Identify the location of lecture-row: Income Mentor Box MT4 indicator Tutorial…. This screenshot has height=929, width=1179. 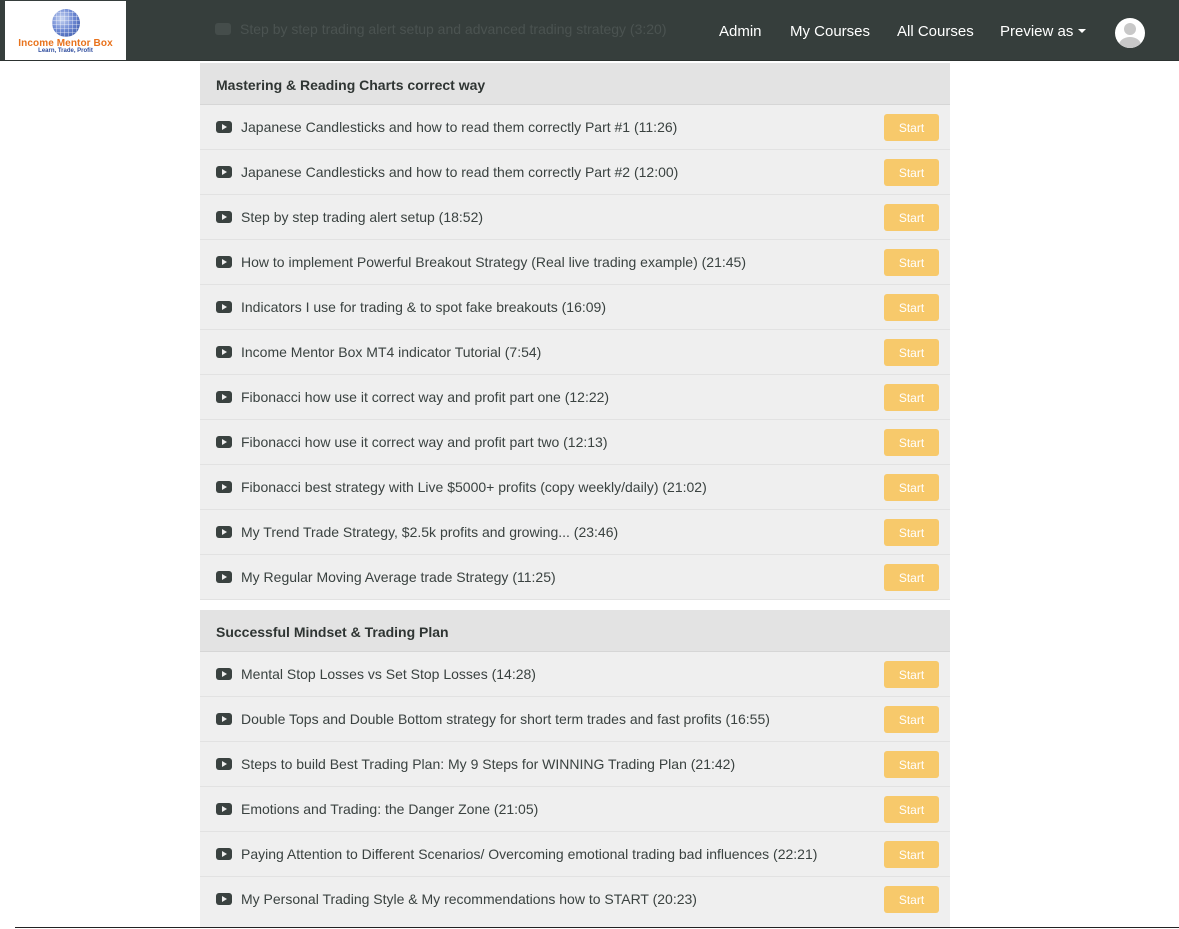
(575, 352).